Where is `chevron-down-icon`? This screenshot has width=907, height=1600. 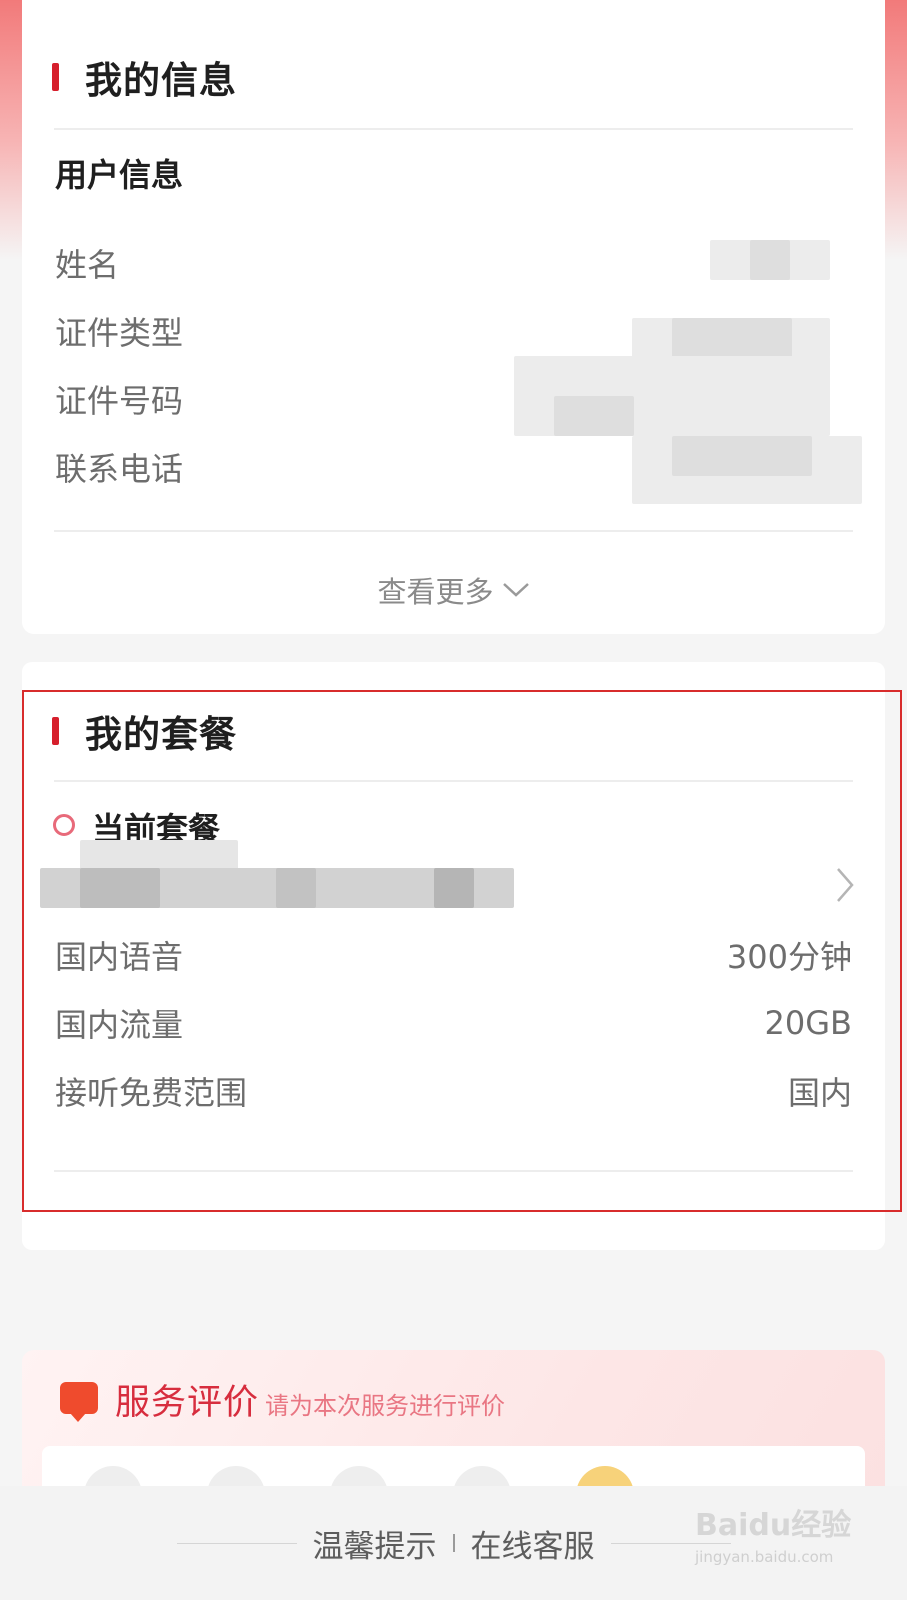 chevron-down-icon is located at coordinates (515, 590).